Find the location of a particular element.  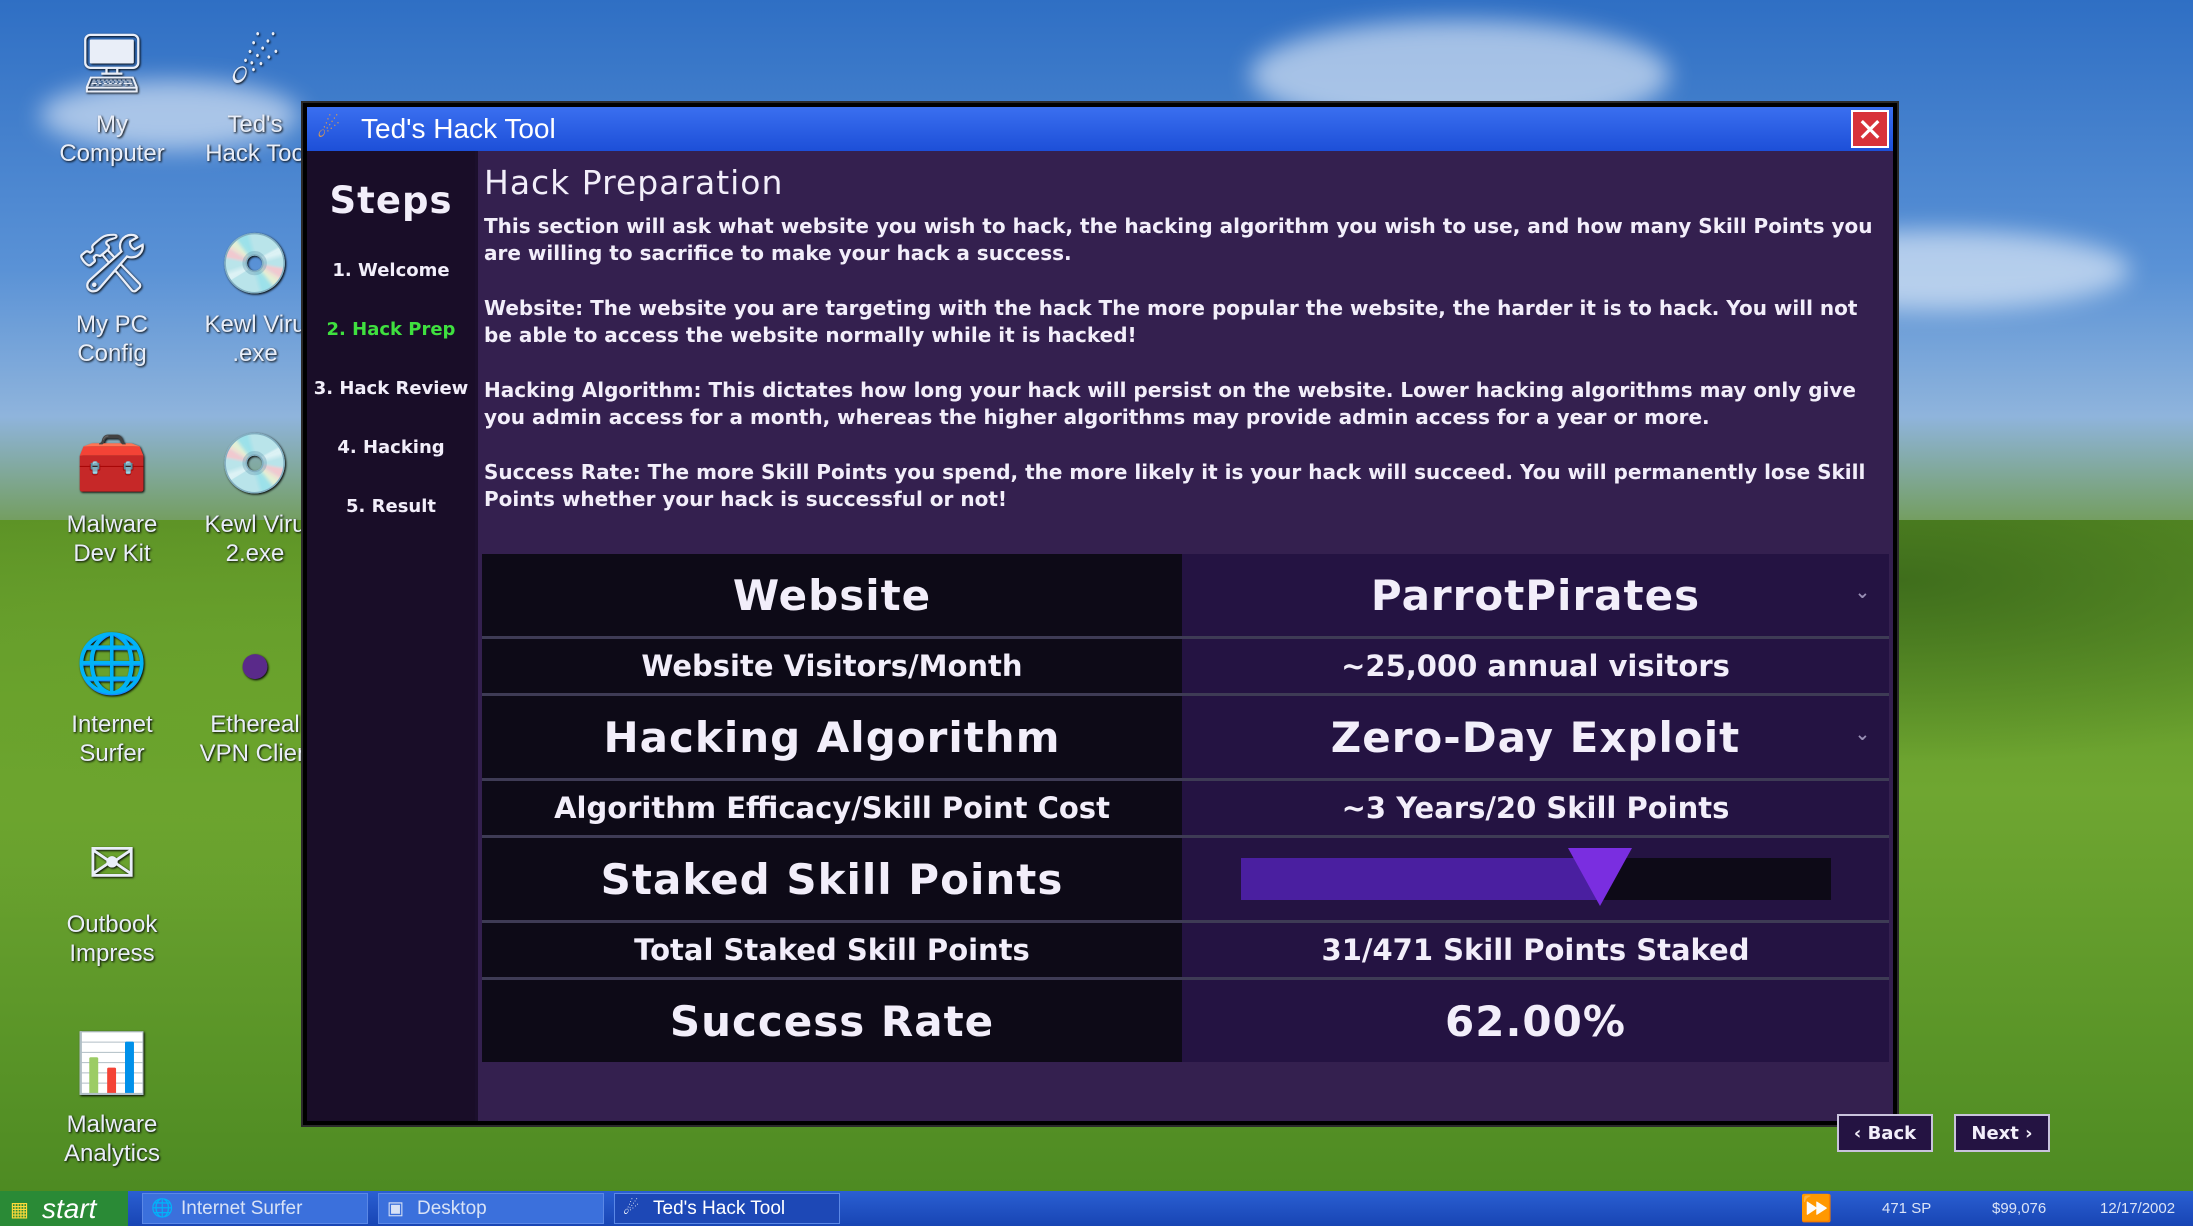

window-title: Ted's Hack Tool is located at coordinates (458, 128).